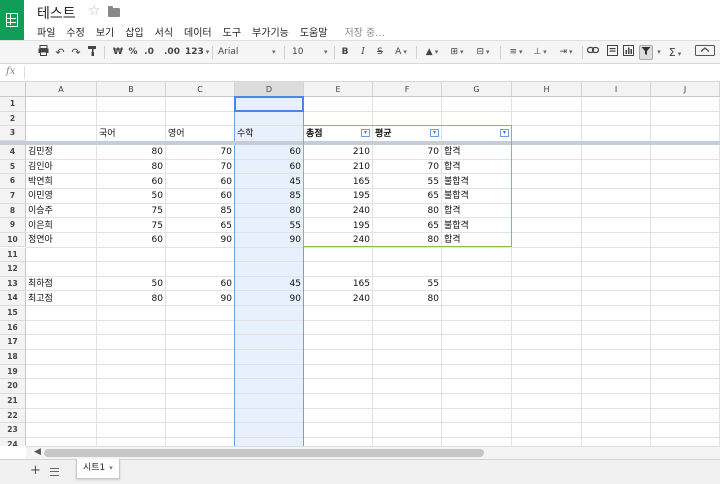 The height and width of the screenshot is (484, 720). I want to click on cell-a14: 최고점, so click(61, 299).